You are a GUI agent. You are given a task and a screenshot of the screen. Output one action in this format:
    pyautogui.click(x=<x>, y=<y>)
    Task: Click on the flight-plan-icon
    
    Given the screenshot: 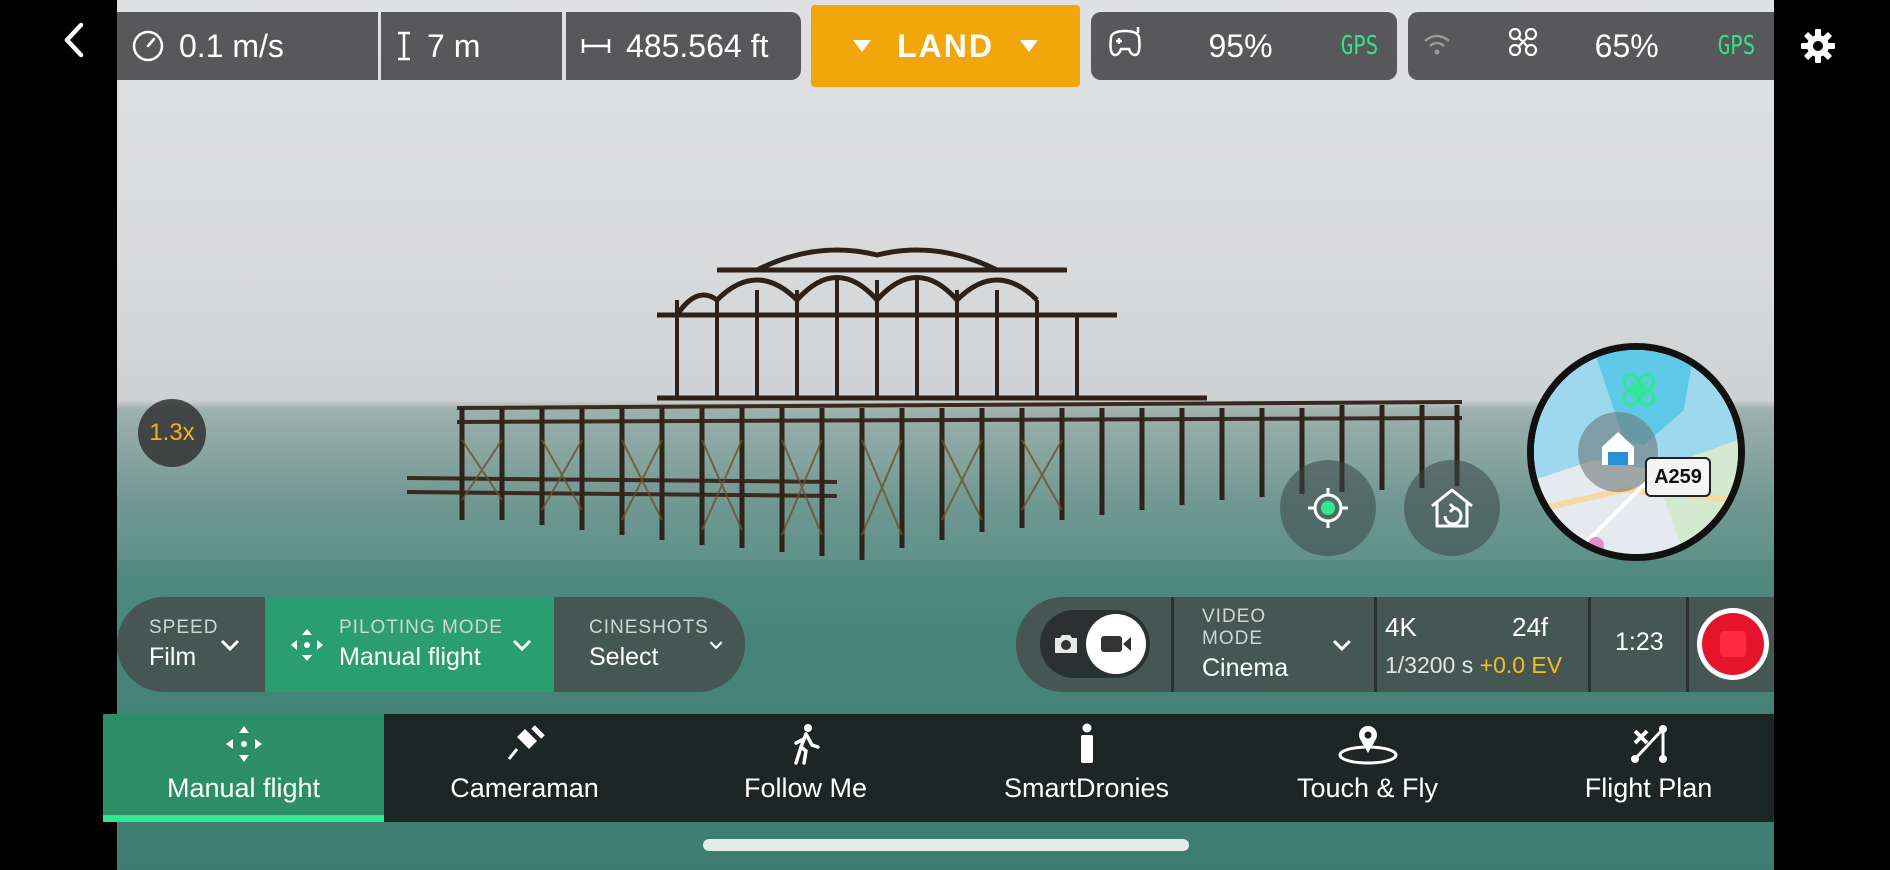 What is the action you would take?
    pyautogui.click(x=1649, y=744)
    